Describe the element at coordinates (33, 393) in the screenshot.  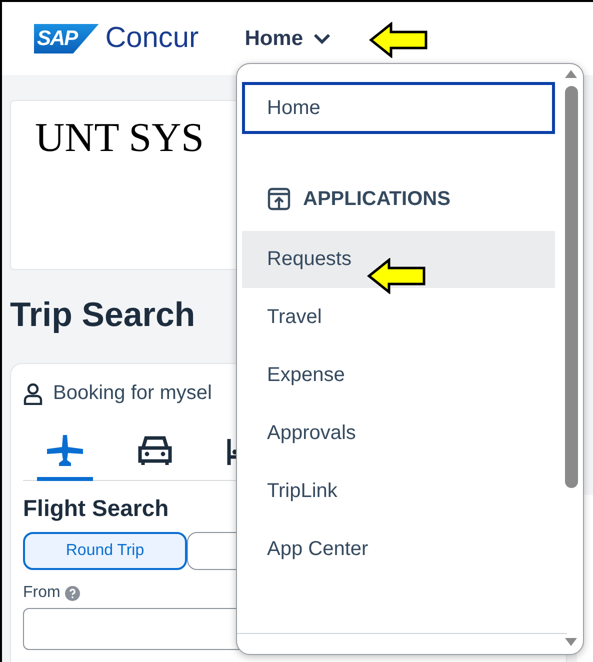
I see `person-icon` at that location.